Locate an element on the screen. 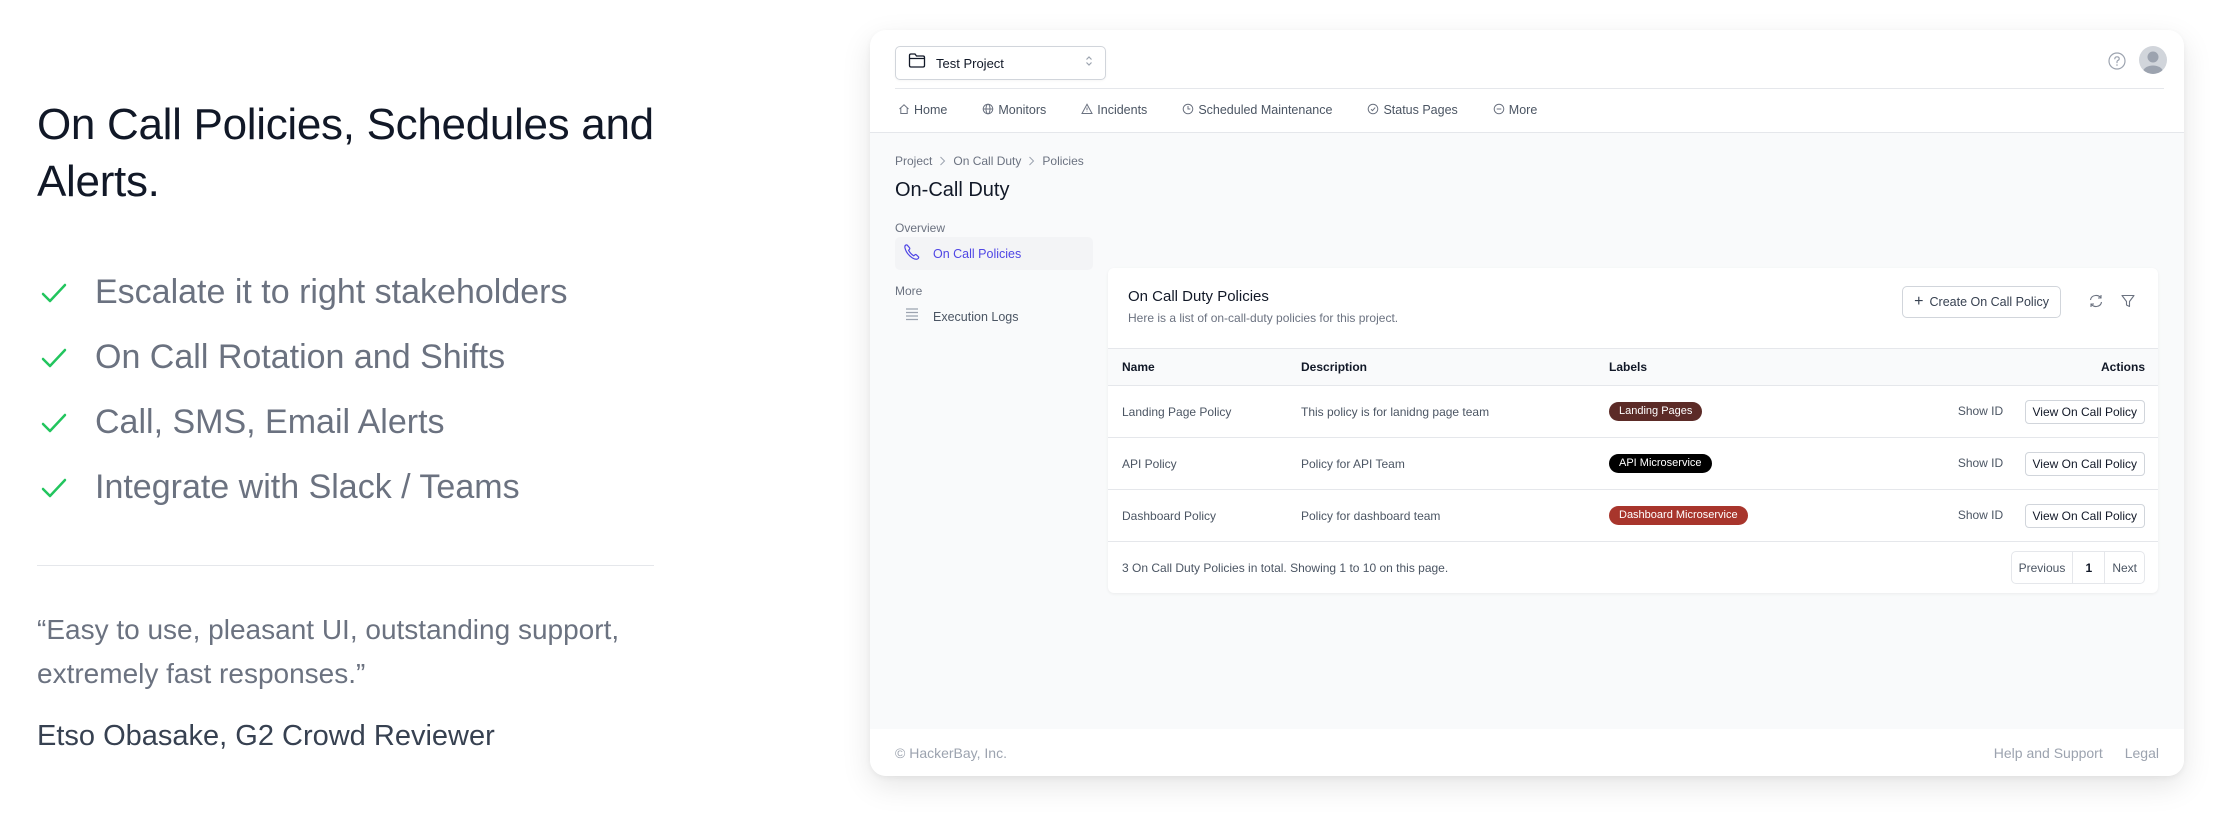 The height and width of the screenshot is (824, 2230). project-selector: Test Project is located at coordinates (1000, 63).